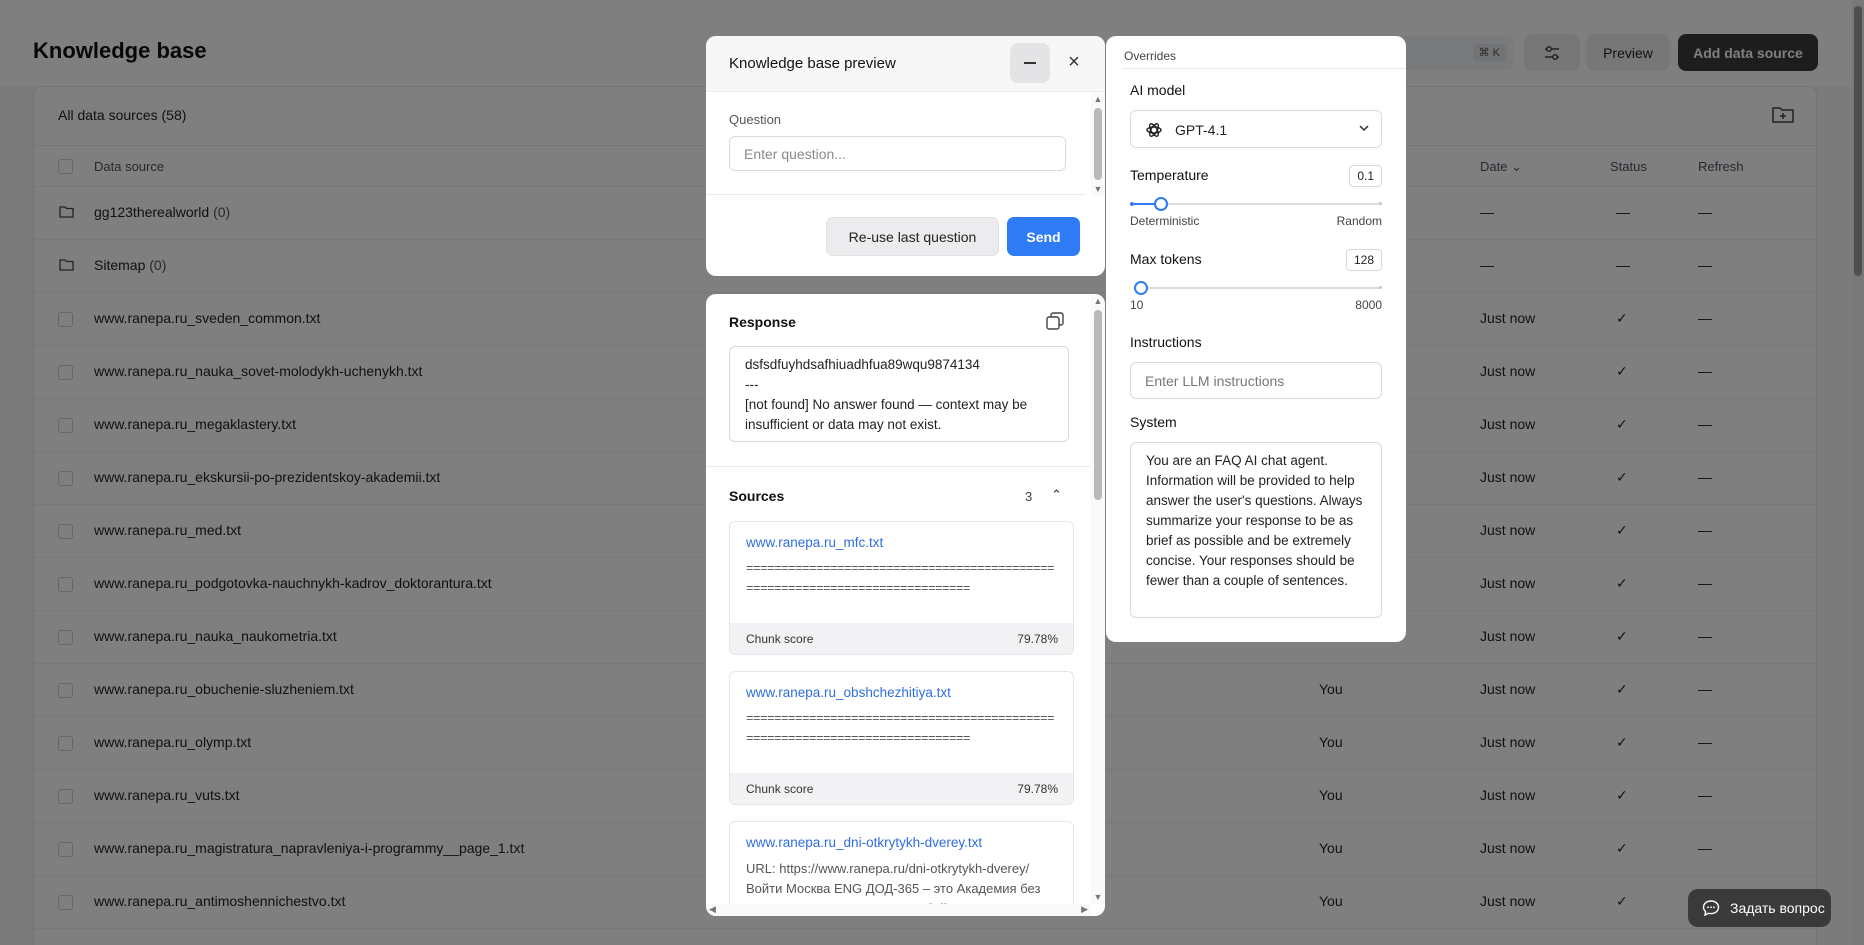 The height and width of the screenshot is (945, 1864). What do you see at coordinates (1055, 321) in the screenshot?
I see `copy-icon` at bounding box center [1055, 321].